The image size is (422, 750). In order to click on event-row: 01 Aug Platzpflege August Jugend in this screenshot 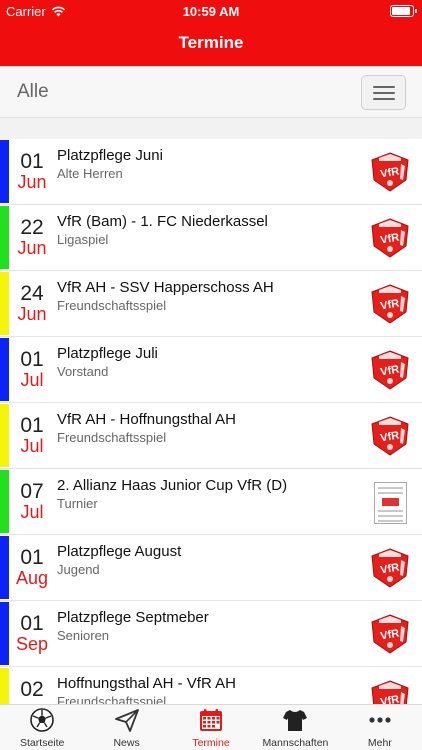, I will do `click(211, 568)`.